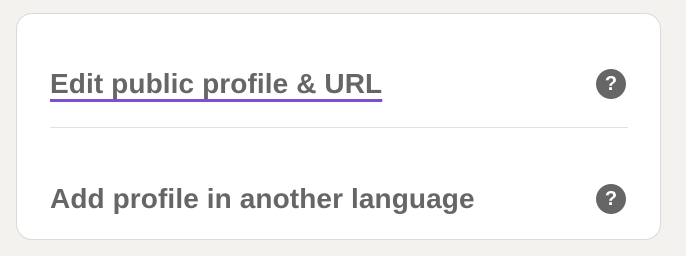 This screenshot has height=256, width=686. I want to click on edit-public-profile-link: Edit public profile & URL, so click(216, 84).